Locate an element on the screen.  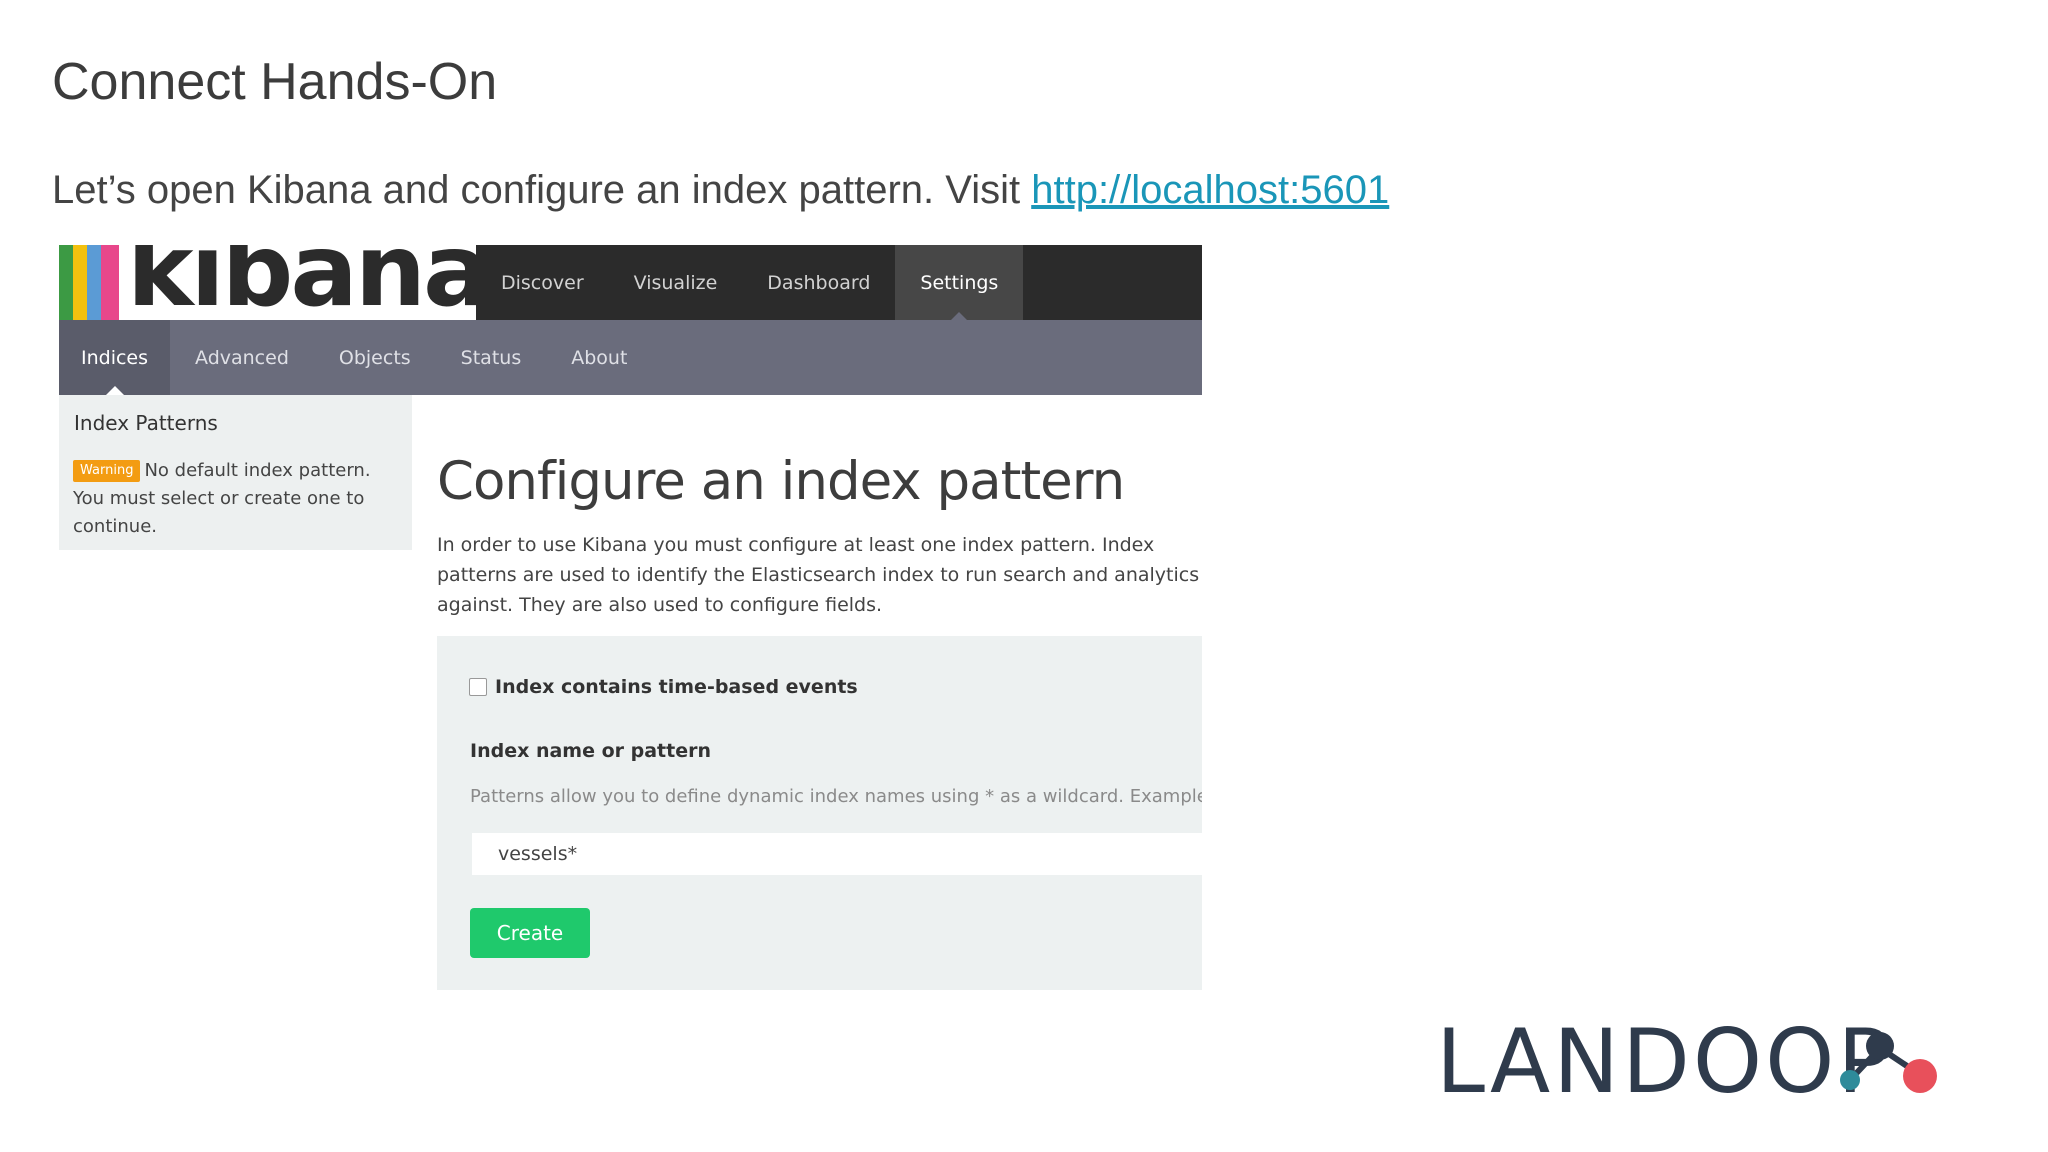
time-based-label: Index contains time-based events is located at coordinates (676, 687).